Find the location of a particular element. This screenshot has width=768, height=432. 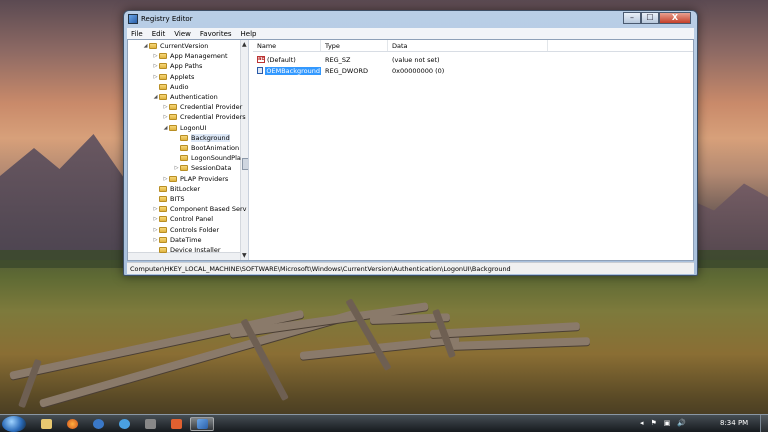

tree-item: ▷ Applets is located at coordinates (173, 77).